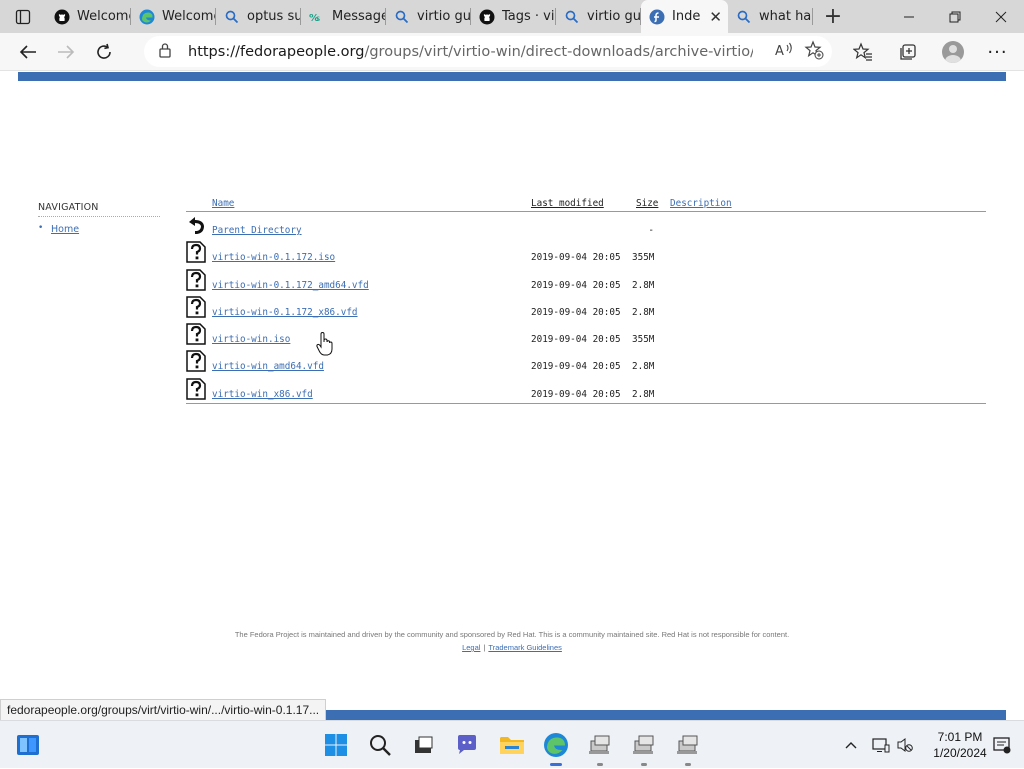  What do you see at coordinates (952, 52) in the screenshot?
I see `profile-button` at bounding box center [952, 52].